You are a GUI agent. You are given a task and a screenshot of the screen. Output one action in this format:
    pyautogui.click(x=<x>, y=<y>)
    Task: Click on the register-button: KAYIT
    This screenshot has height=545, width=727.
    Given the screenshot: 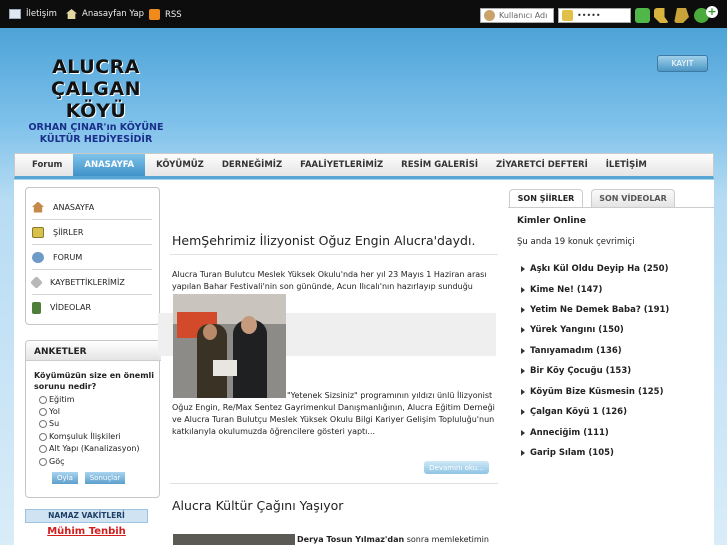 What is the action you would take?
    pyautogui.click(x=682, y=63)
    